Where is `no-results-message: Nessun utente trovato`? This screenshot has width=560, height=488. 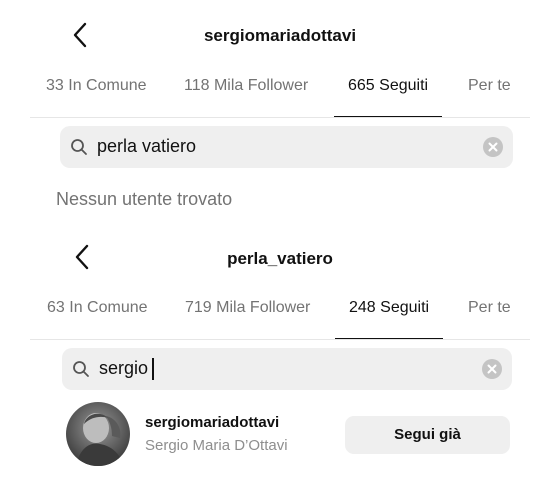
no-results-message: Nessun utente trovato is located at coordinates (144, 199).